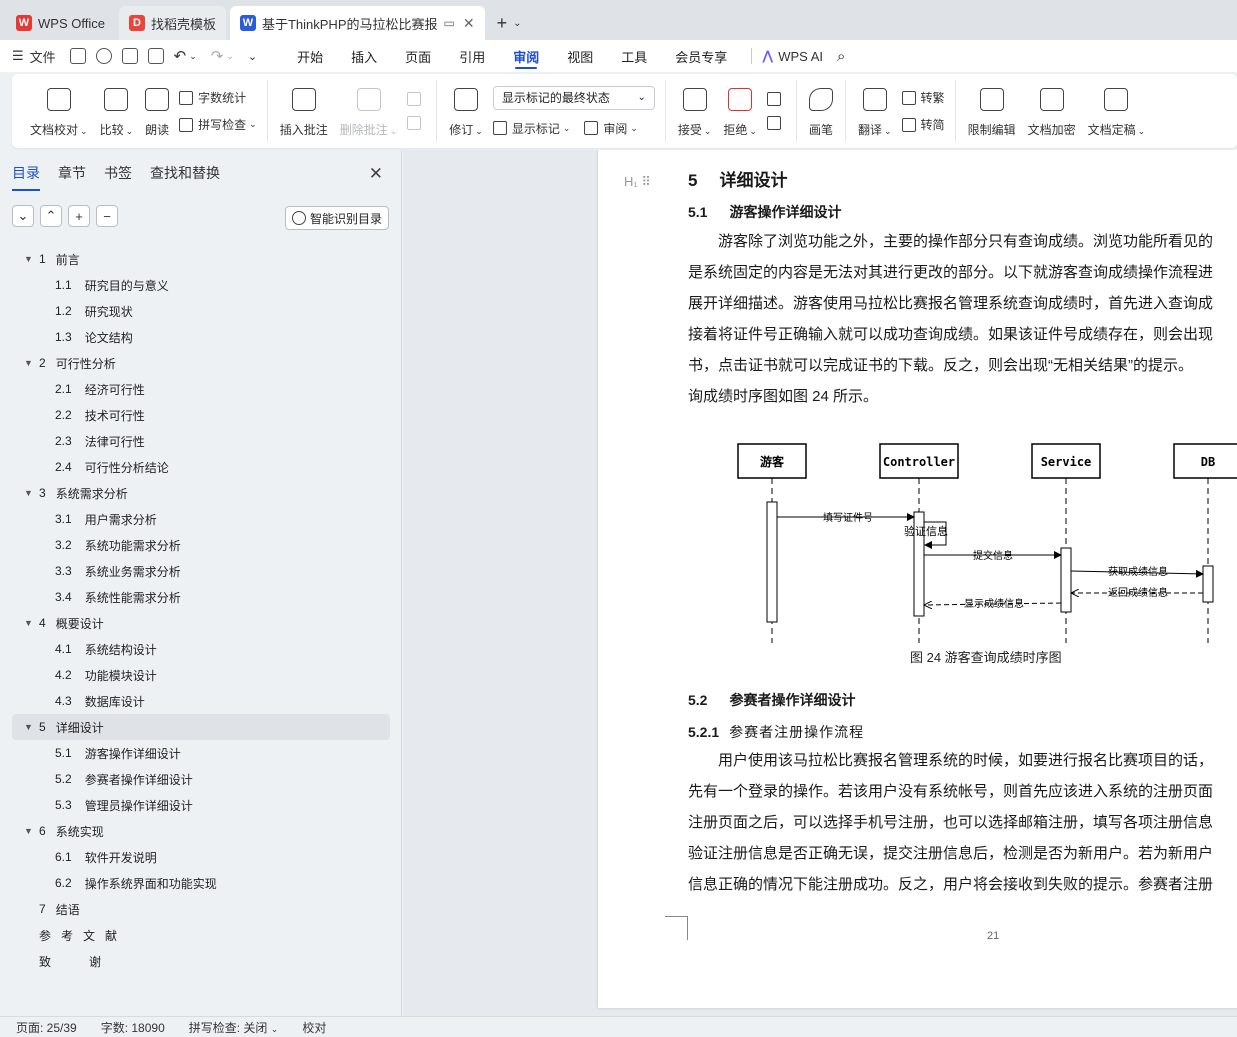 This screenshot has height=1037, width=1237. What do you see at coordinates (201, 779) in the screenshot?
I see `toc-item: 5.2 参赛者操作详细设计` at bounding box center [201, 779].